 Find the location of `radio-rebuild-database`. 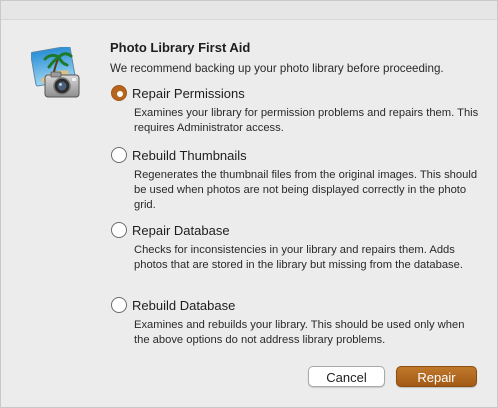

radio-rebuild-database is located at coordinates (119, 305).